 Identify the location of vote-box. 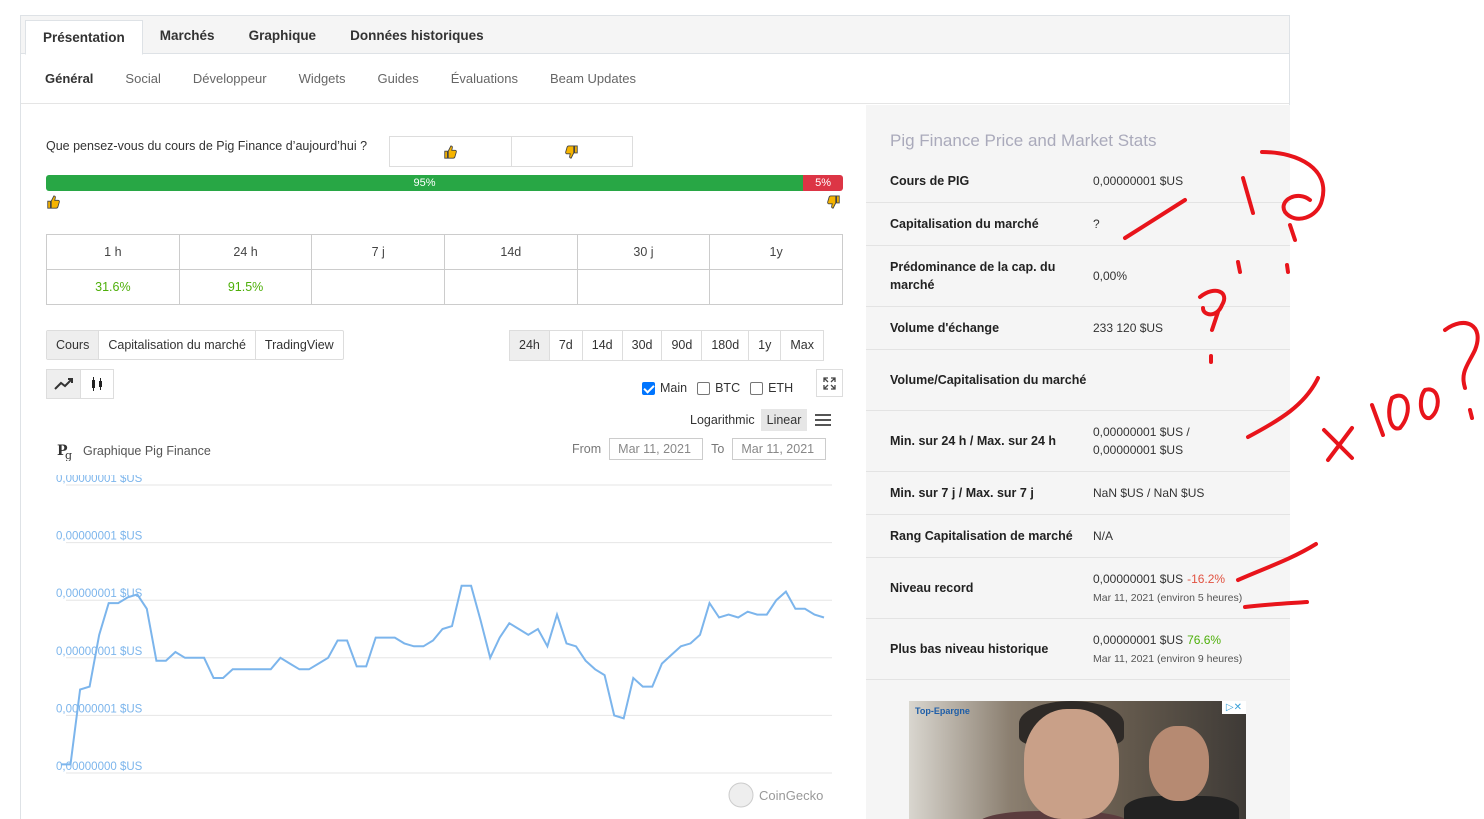
(511, 151).